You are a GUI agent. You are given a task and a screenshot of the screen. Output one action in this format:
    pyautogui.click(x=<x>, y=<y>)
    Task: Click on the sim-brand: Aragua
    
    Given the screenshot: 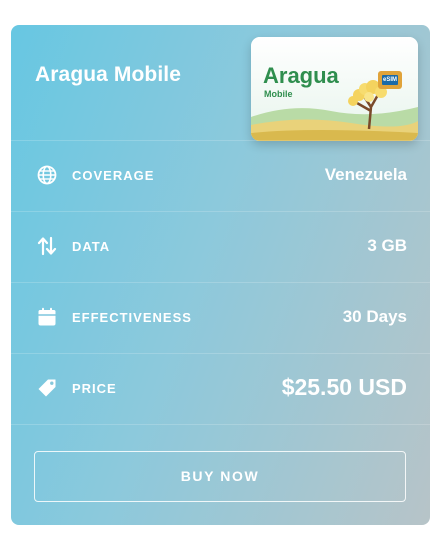 What is the action you would take?
    pyautogui.click(x=301, y=75)
    